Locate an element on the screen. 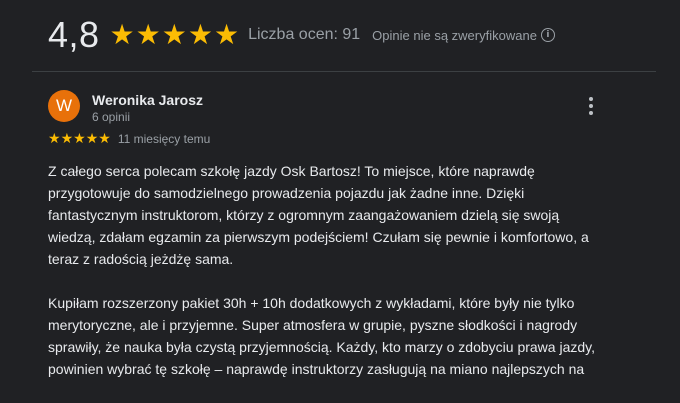 The width and height of the screenshot is (680, 403). review-date: 11 miesięcy temu is located at coordinates (164, 139).